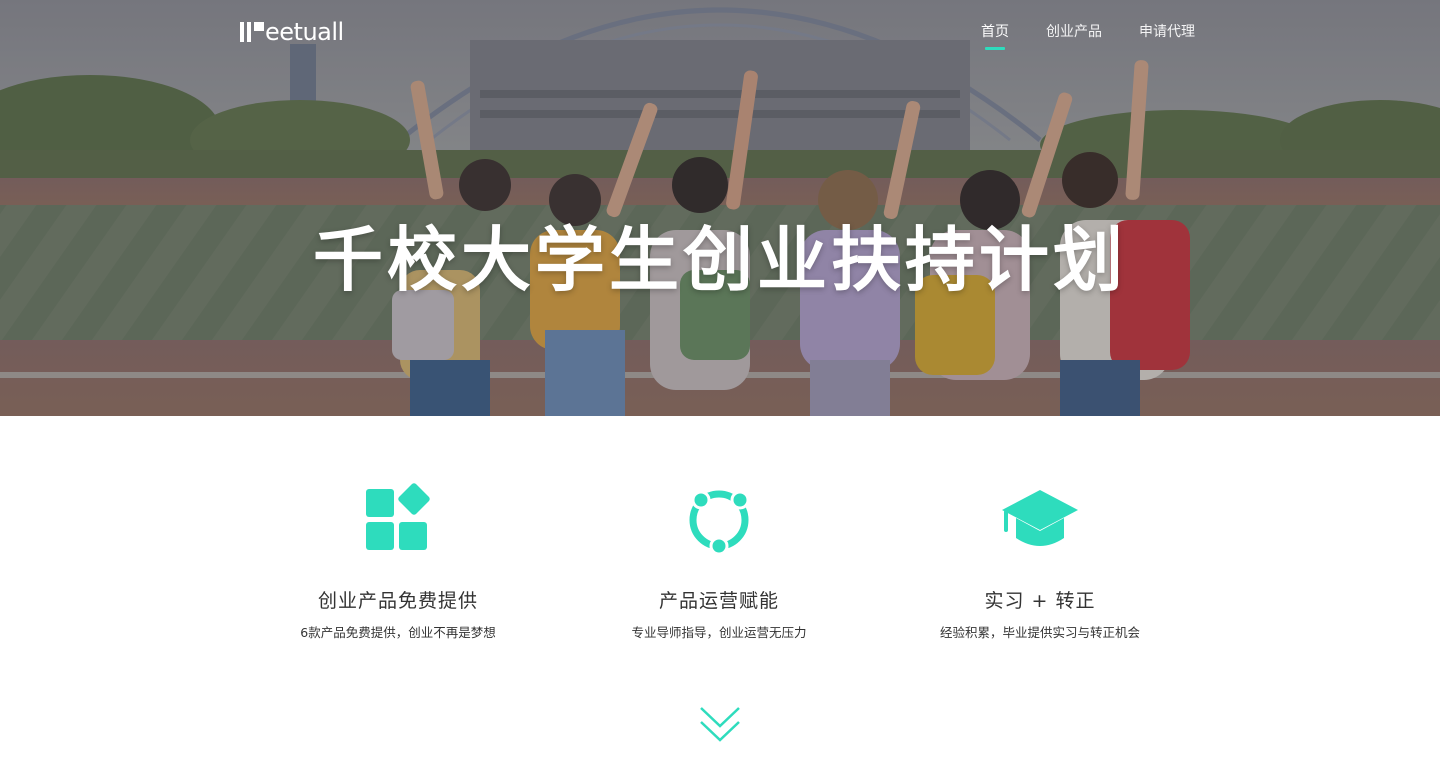  Describe the element at coordinates (1039, 632) in the screenshot. I see `feature-description: 经验积累，毕业提供实习与转正机会` at that location.